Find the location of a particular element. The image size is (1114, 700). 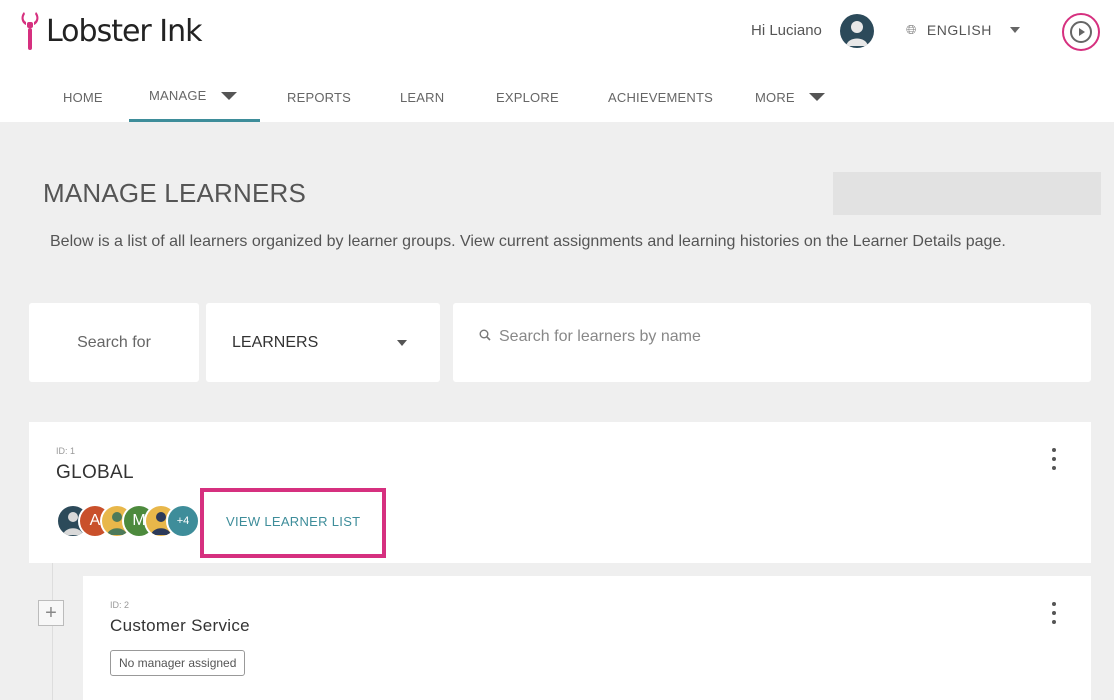

play-icon is located at coordinates (1081, 32).